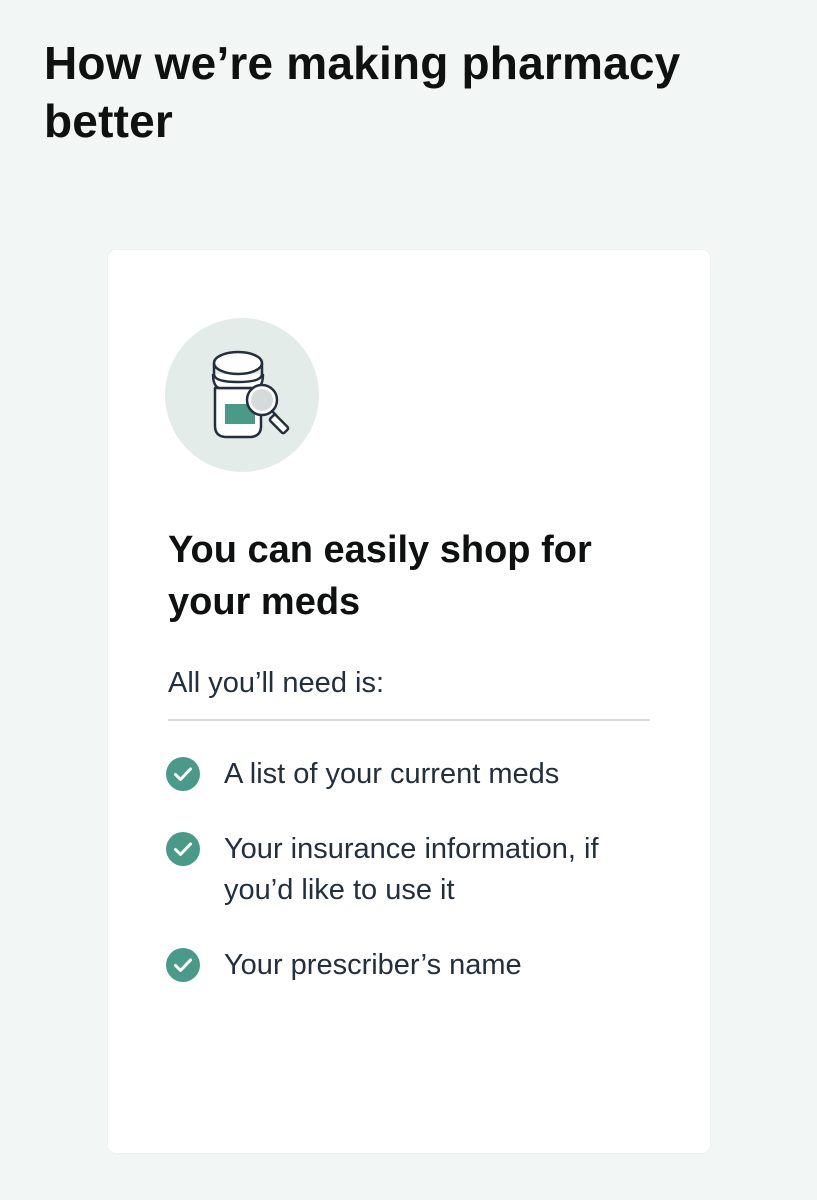  I want to click on card-title: You can easily shop for your meds, so click(380, 576).